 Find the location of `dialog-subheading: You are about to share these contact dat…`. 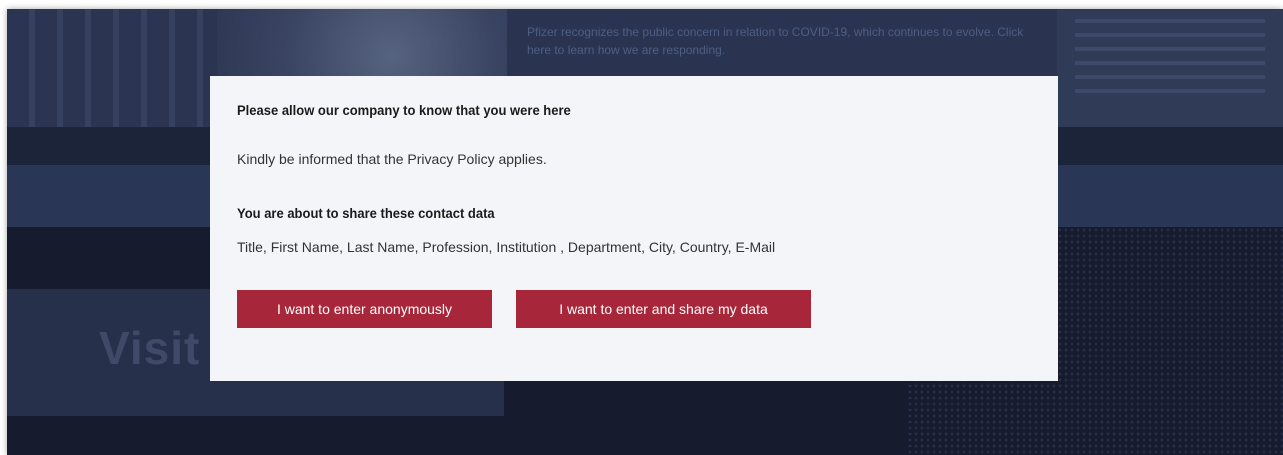

dialog-subheading: You are about to share these contact dat… is located at coordinates (366, 213).